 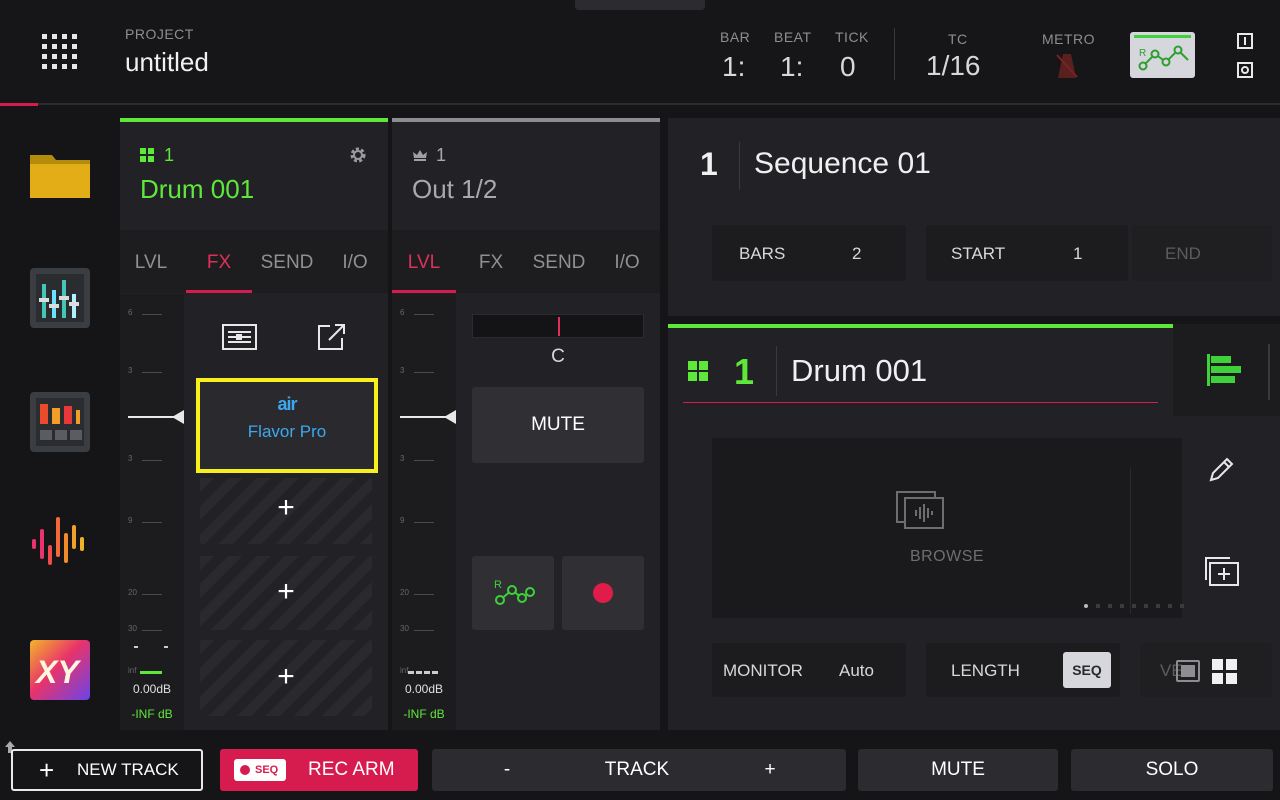 What do you see at coordinates (558, 425) in the screenshot?
I see `mute-button: MUTE` at bounding box center [558, 425].